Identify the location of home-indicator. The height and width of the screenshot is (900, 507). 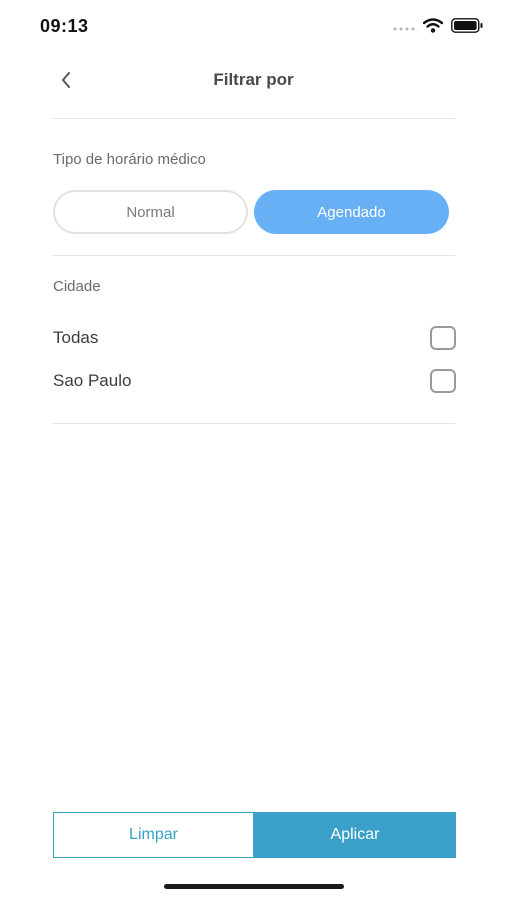
(254, 886).